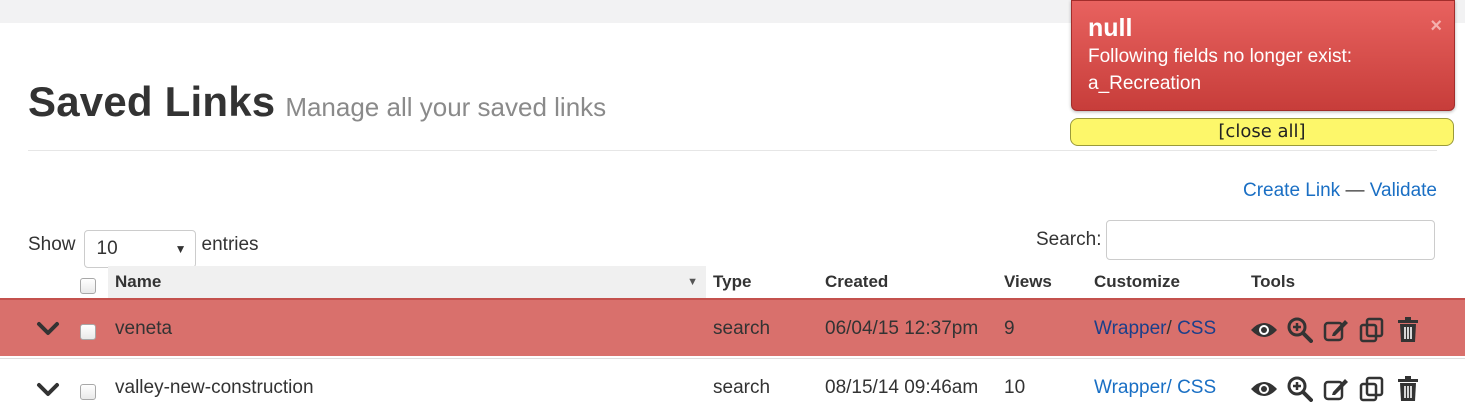 The width and height of the screenshot is (1465, 414). Describe the element at coordinates (52, 244) in the screenshot. I see `show-label: Show` at that location.